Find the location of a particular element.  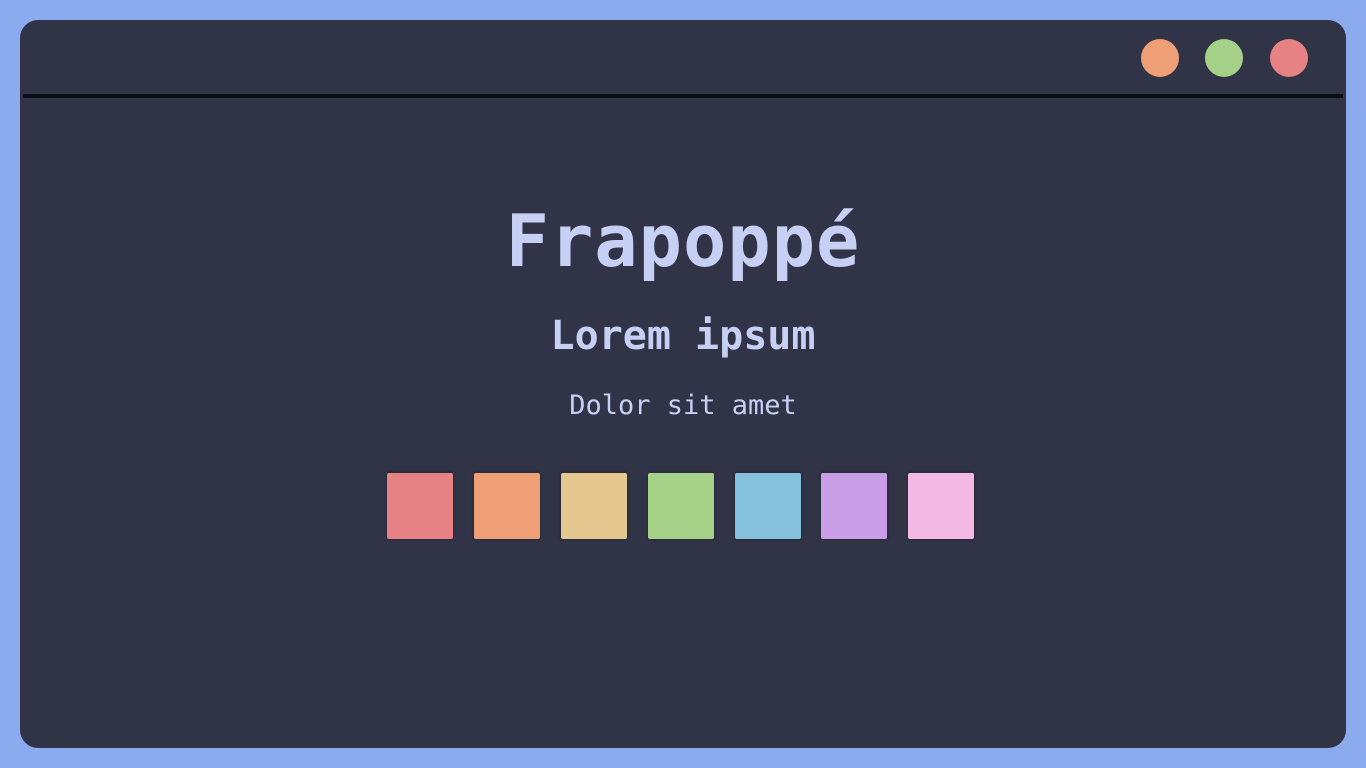

window-control-green-button is located at coordinates (1224, 58).